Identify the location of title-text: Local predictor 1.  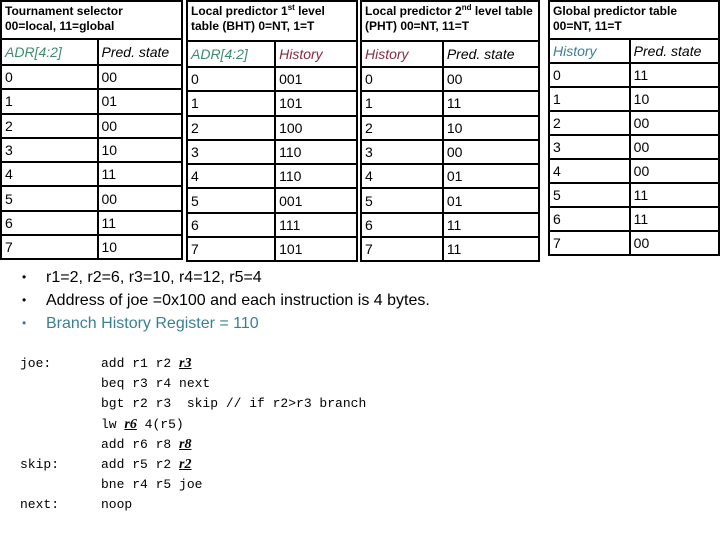
(239, 11).